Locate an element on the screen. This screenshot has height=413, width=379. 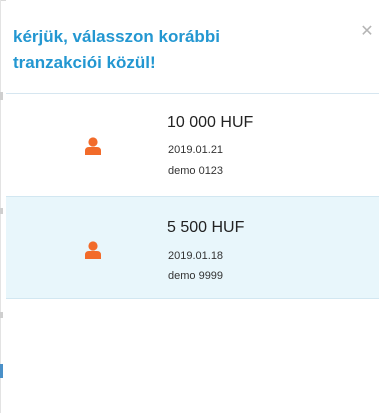
transaction-reference: demo 0123 is located at coordinates (196, 171).